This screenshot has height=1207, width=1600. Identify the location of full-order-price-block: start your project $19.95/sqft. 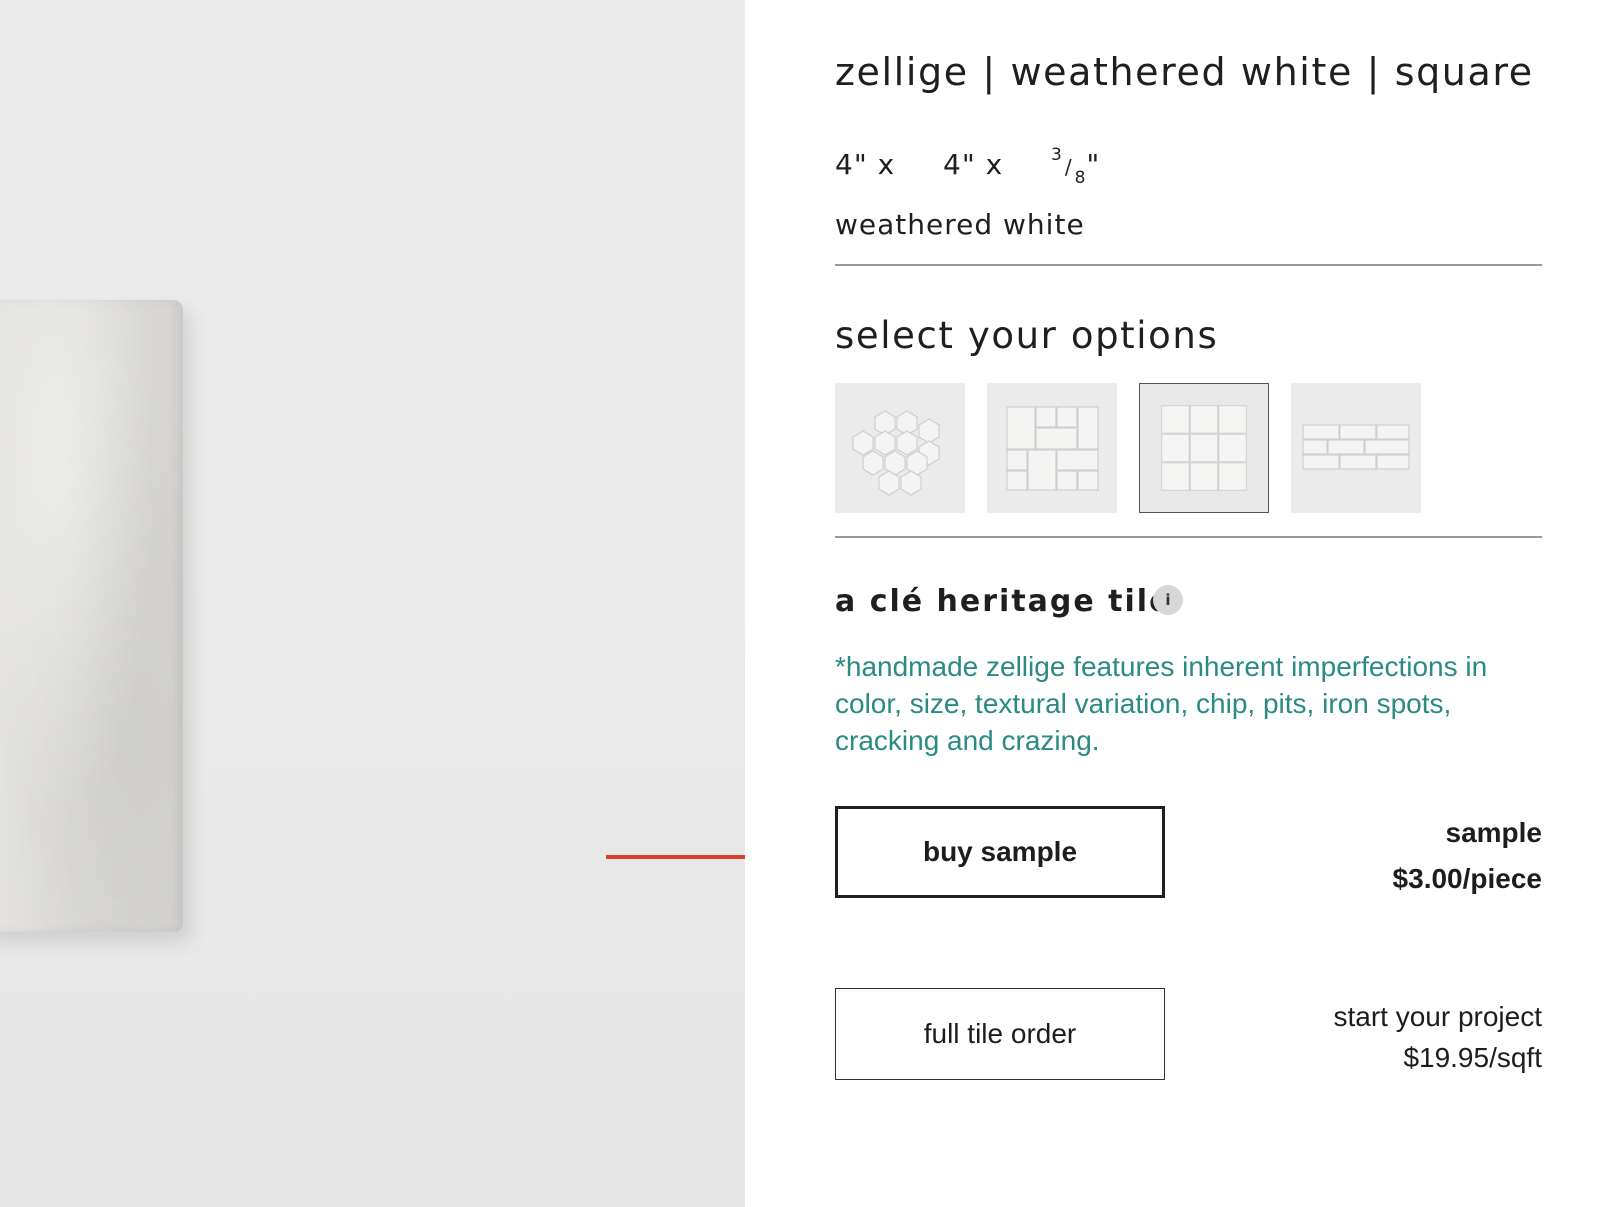
(1437, 1037).